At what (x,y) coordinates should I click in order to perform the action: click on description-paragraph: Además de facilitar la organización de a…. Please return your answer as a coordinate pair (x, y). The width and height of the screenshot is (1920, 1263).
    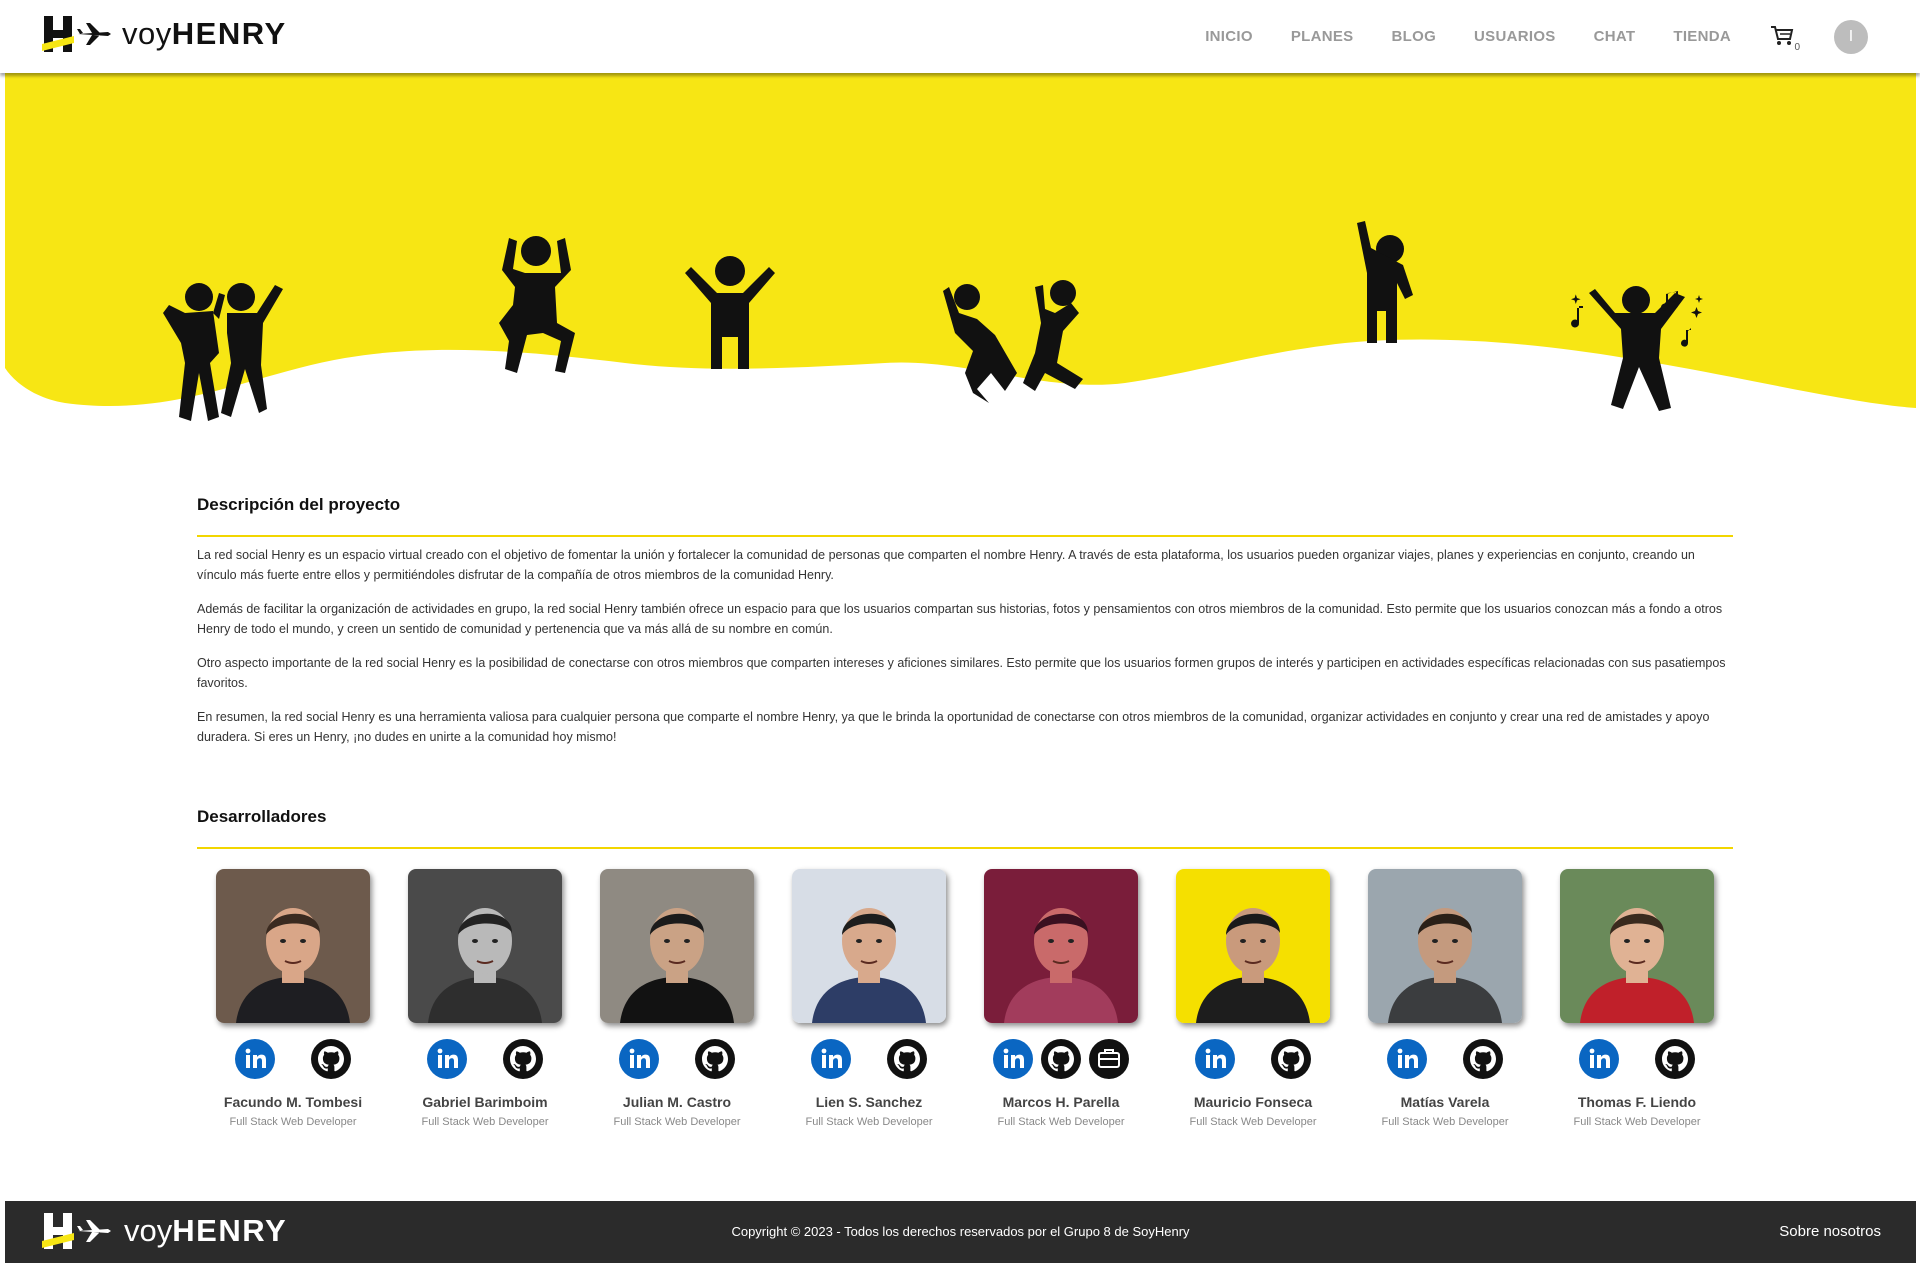
    Looking at the image, I should click on (960, 619).